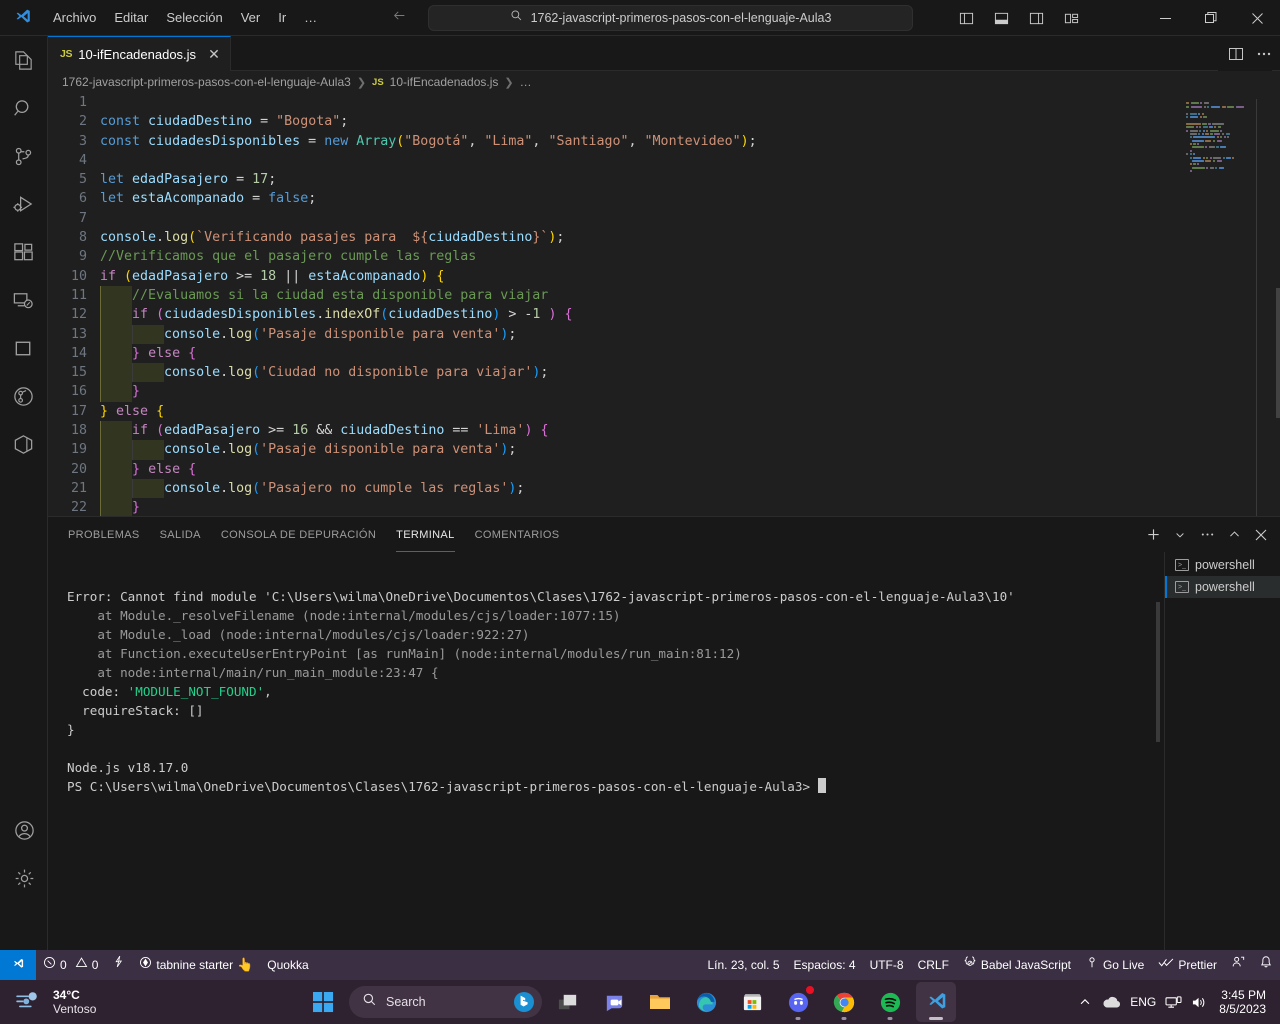 The height and width of the screenshot is (1024, 1280). What do you see at coordinates (1153, 535) in the screenshot?
I see `new-terminal-icon` at bounding box center [1153, 535].